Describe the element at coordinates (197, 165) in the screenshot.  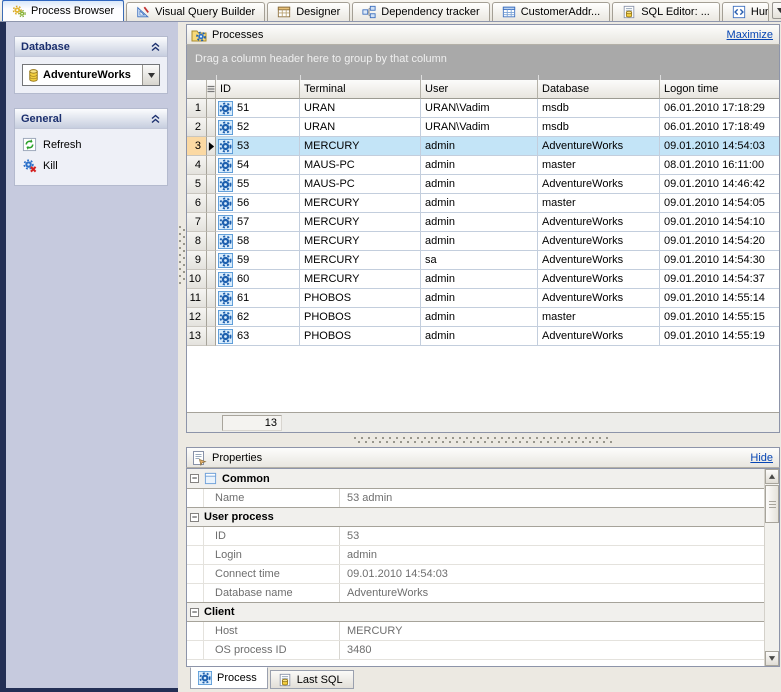
I see `row-number-label: 4` at that location.